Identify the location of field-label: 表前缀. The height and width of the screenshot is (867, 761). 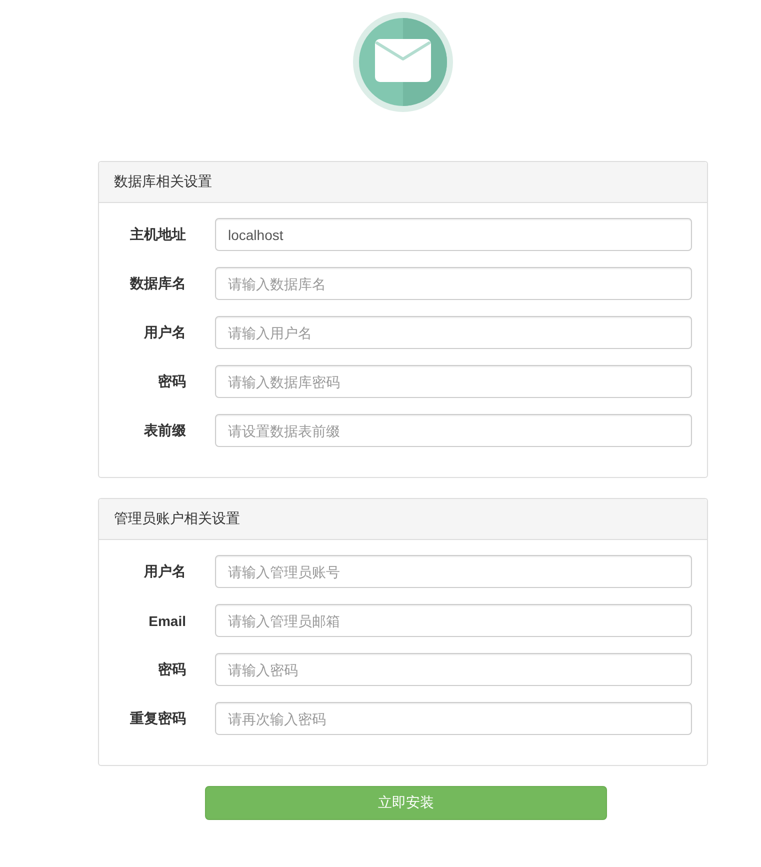
(165, 431).